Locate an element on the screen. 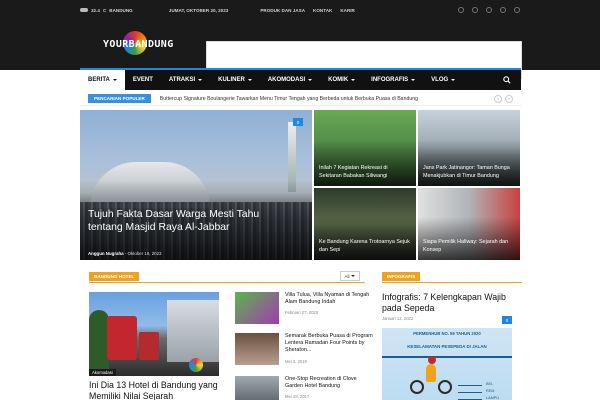  infografis-label-rem: REM is located at coordinates (490, 391).